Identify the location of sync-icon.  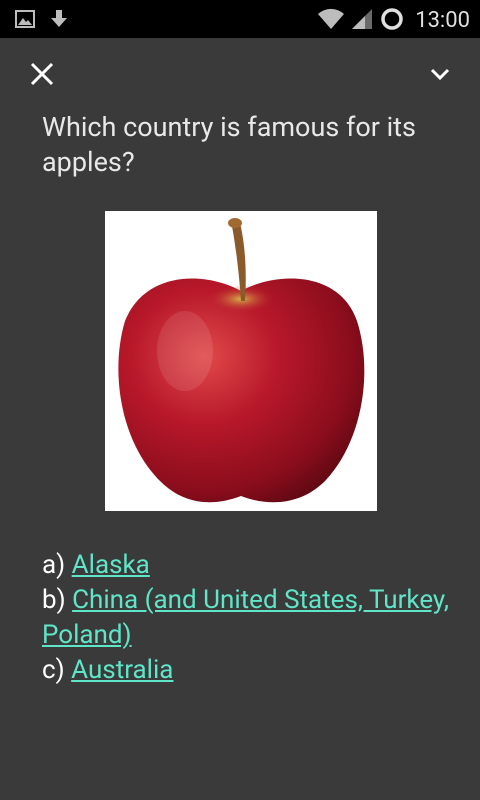
(392, 21).